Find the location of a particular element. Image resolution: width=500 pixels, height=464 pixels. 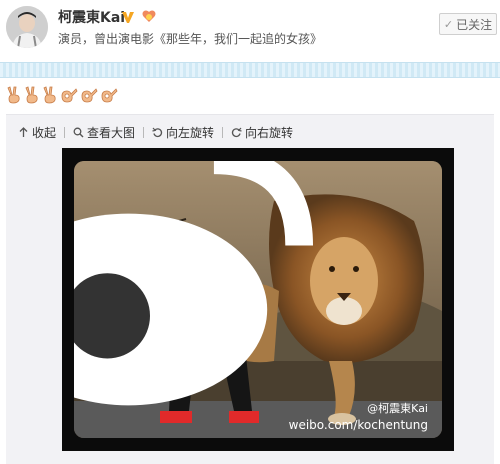

divider-stripe is located at coordinates (250, 70).